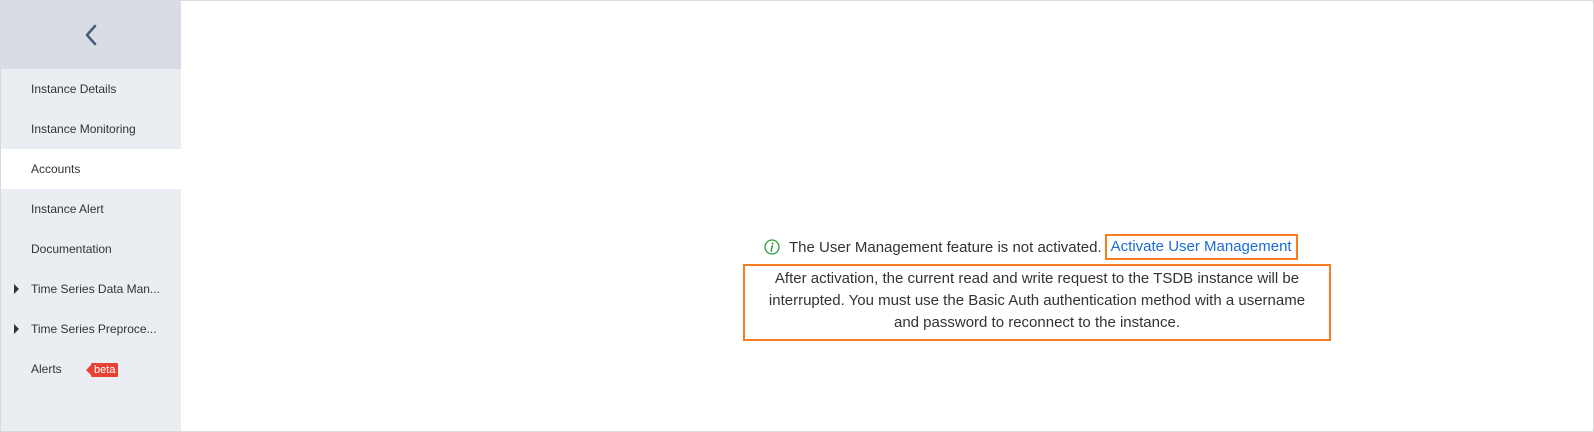 The width and height of the screenshot is (1594, 432). Describe the element at coordinates (71, 249) in the screenshot. I see `sidebar-item-label: Documentation` at that location.